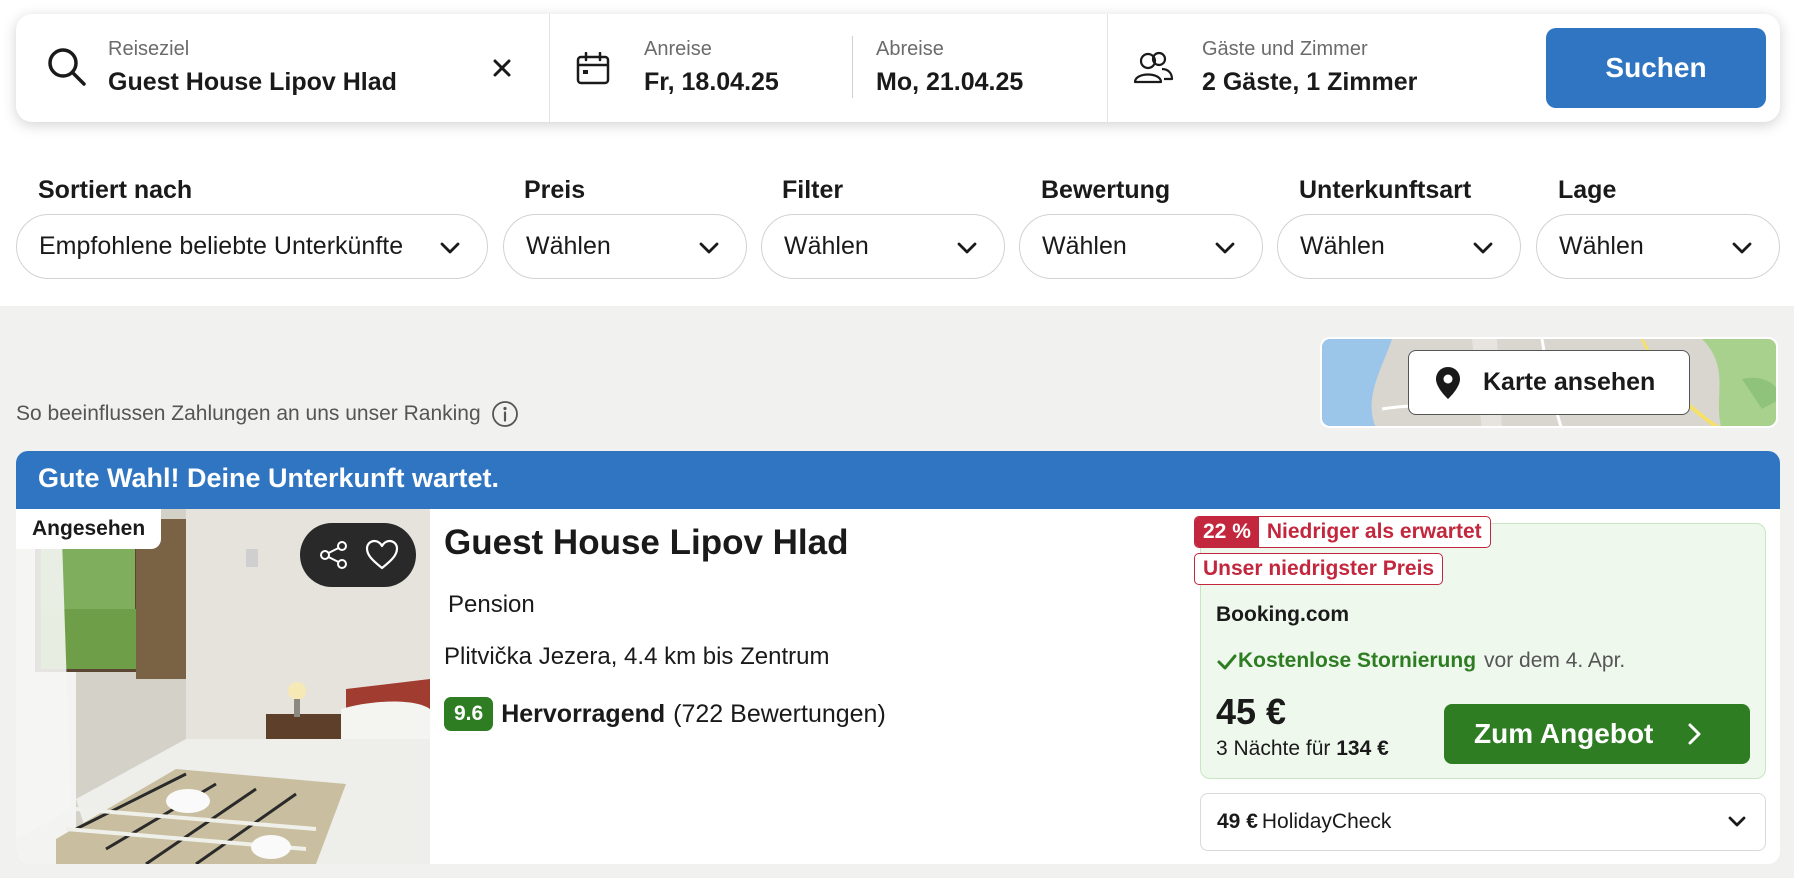 The image size is (1794, 878). I want to click on filter-label-sort: Sortiert nach, so click(115, 190).